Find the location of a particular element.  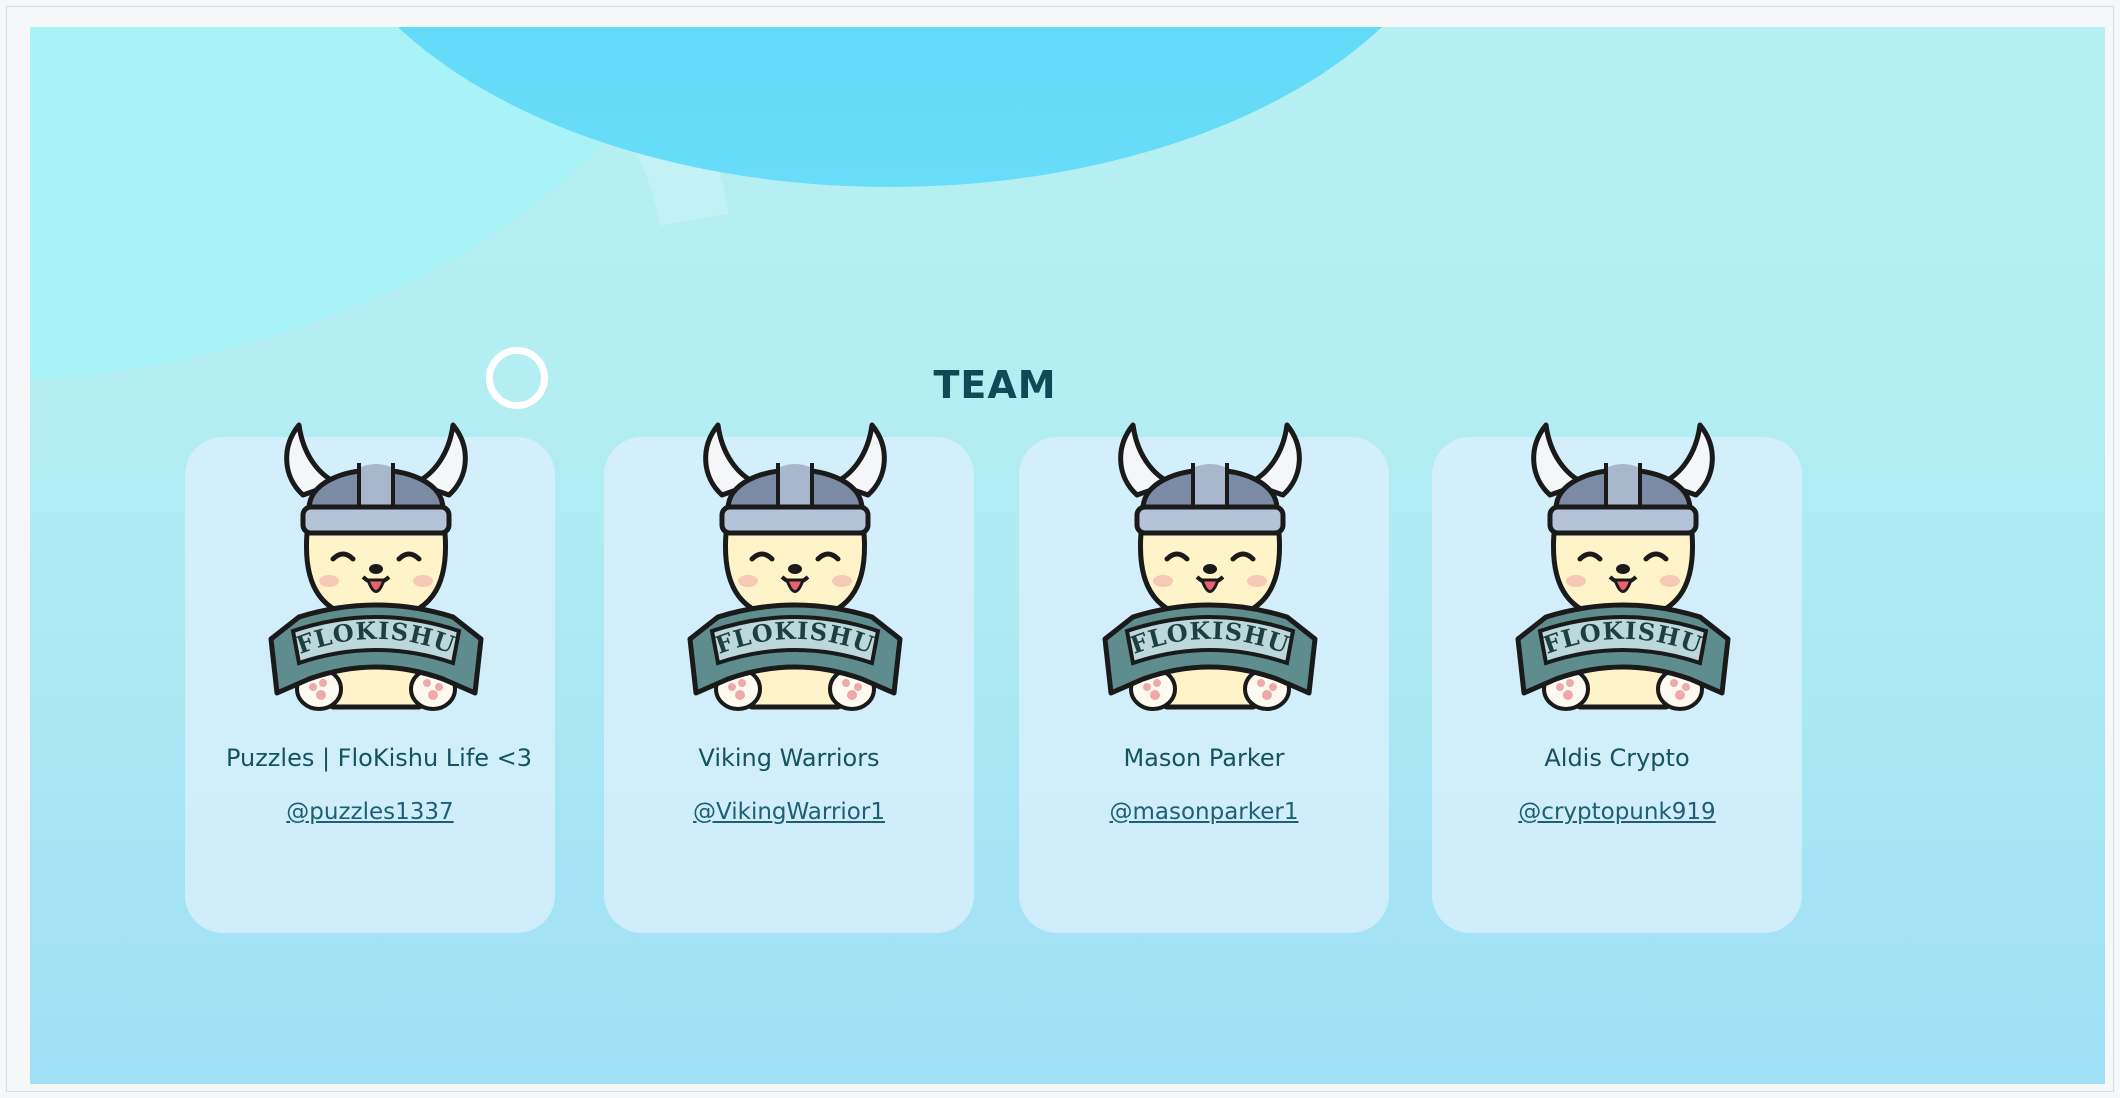

team-card: FLOKISHU Viking Warriors @VikingWarrior1 is located at coordinates (789, 677).